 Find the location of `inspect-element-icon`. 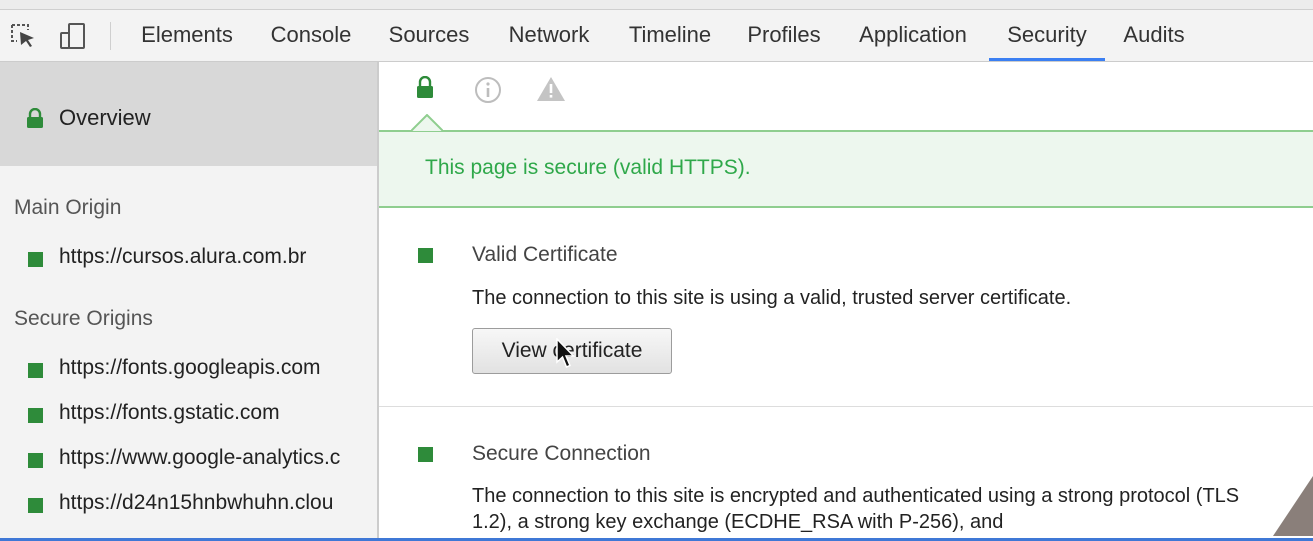

inspect-element-icon is located at coordinates (23, 36).